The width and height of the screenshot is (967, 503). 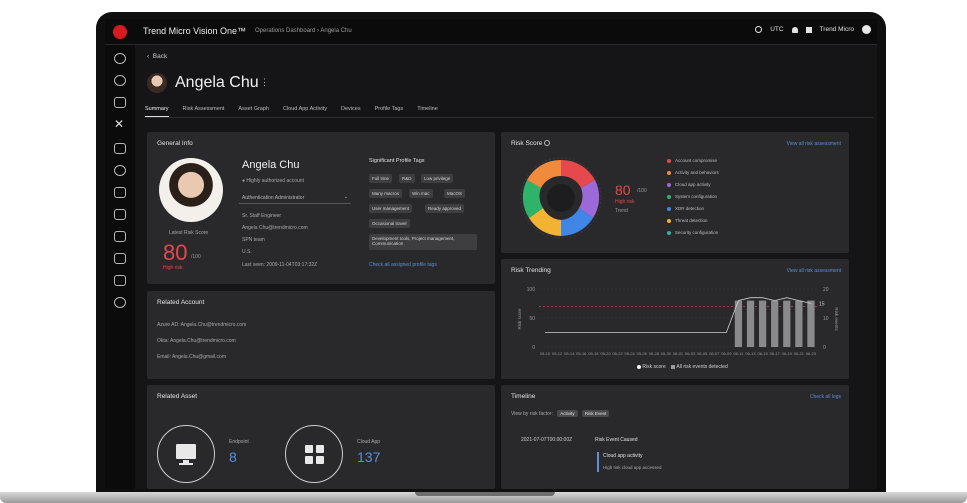 What do you see at coordinates (569, 353) in the screenshot?
I see `x-tick-label: 05-14` at bounding box center [569, 353].